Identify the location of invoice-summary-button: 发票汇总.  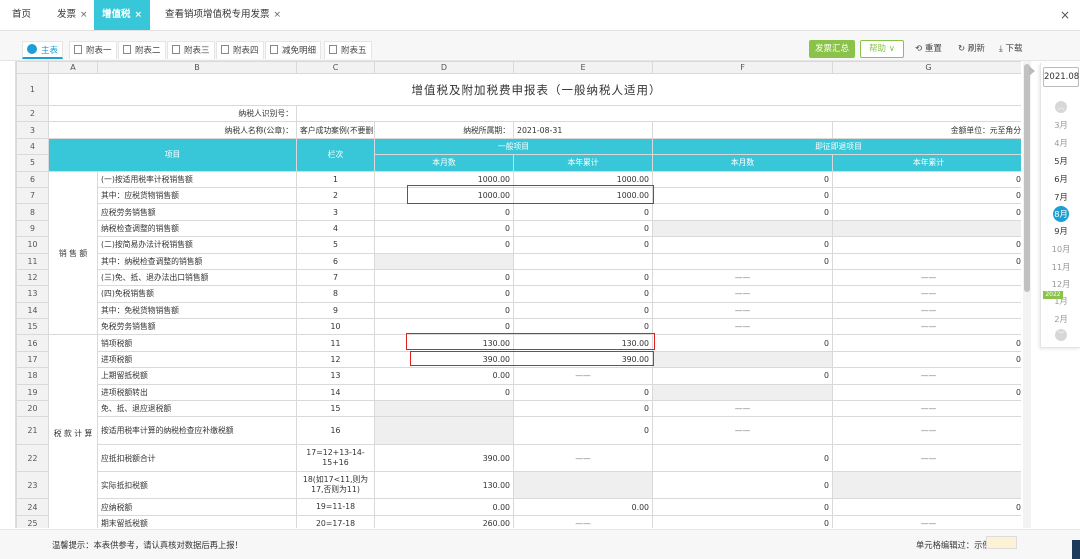
(832, 49).